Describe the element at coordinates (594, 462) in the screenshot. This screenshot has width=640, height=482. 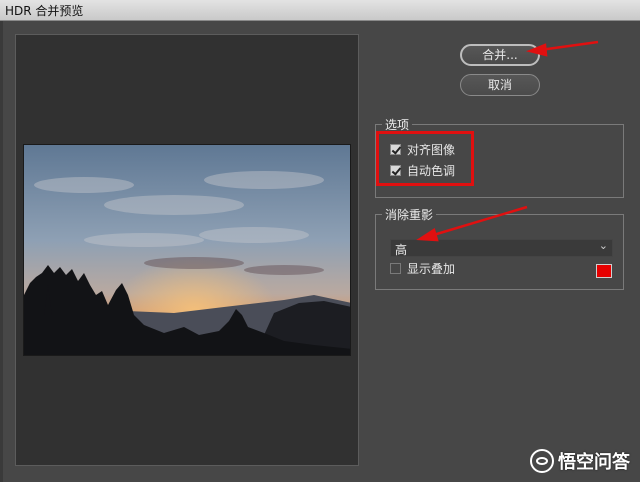
I see `watermark-text: 悟空问答` at that location.